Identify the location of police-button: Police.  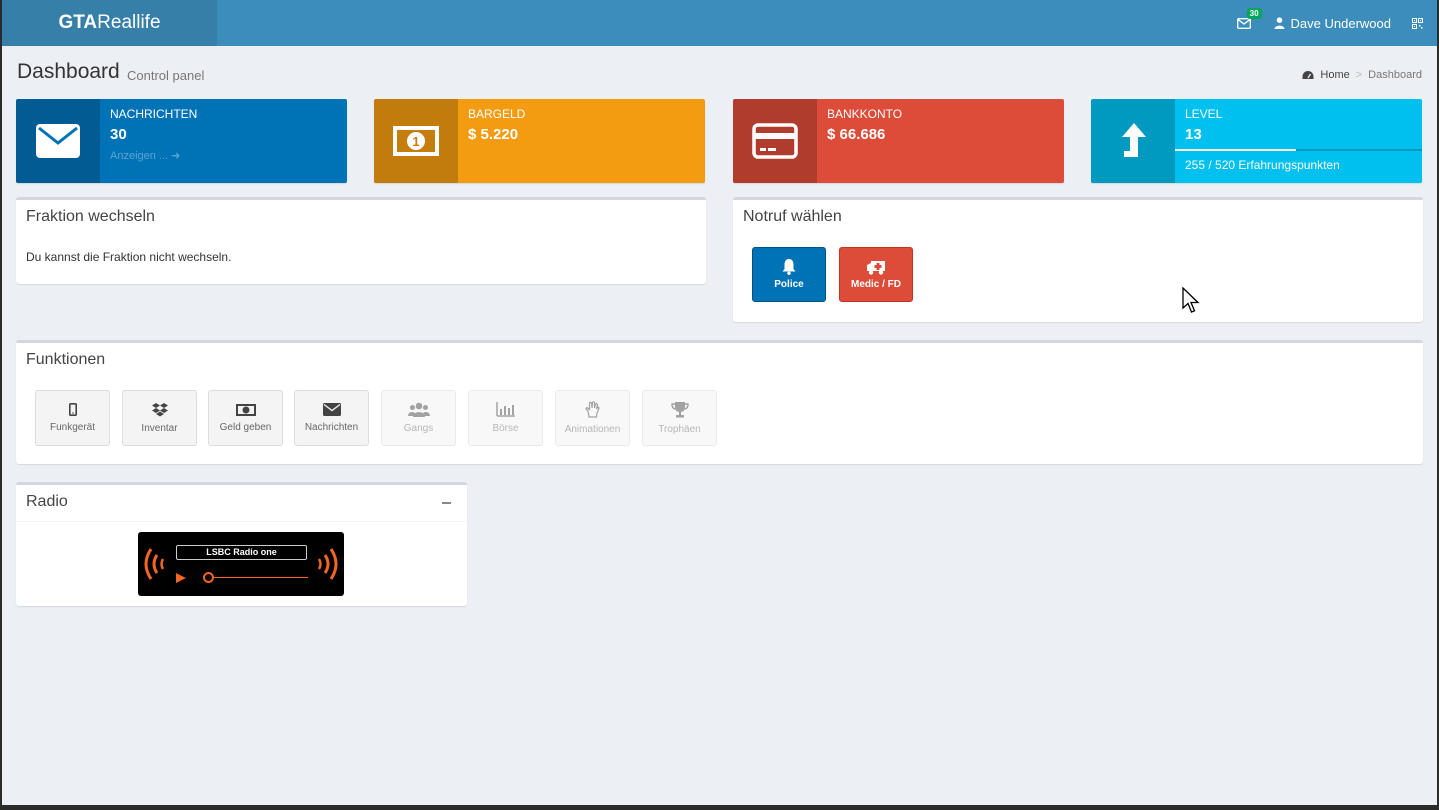
(789, 274).